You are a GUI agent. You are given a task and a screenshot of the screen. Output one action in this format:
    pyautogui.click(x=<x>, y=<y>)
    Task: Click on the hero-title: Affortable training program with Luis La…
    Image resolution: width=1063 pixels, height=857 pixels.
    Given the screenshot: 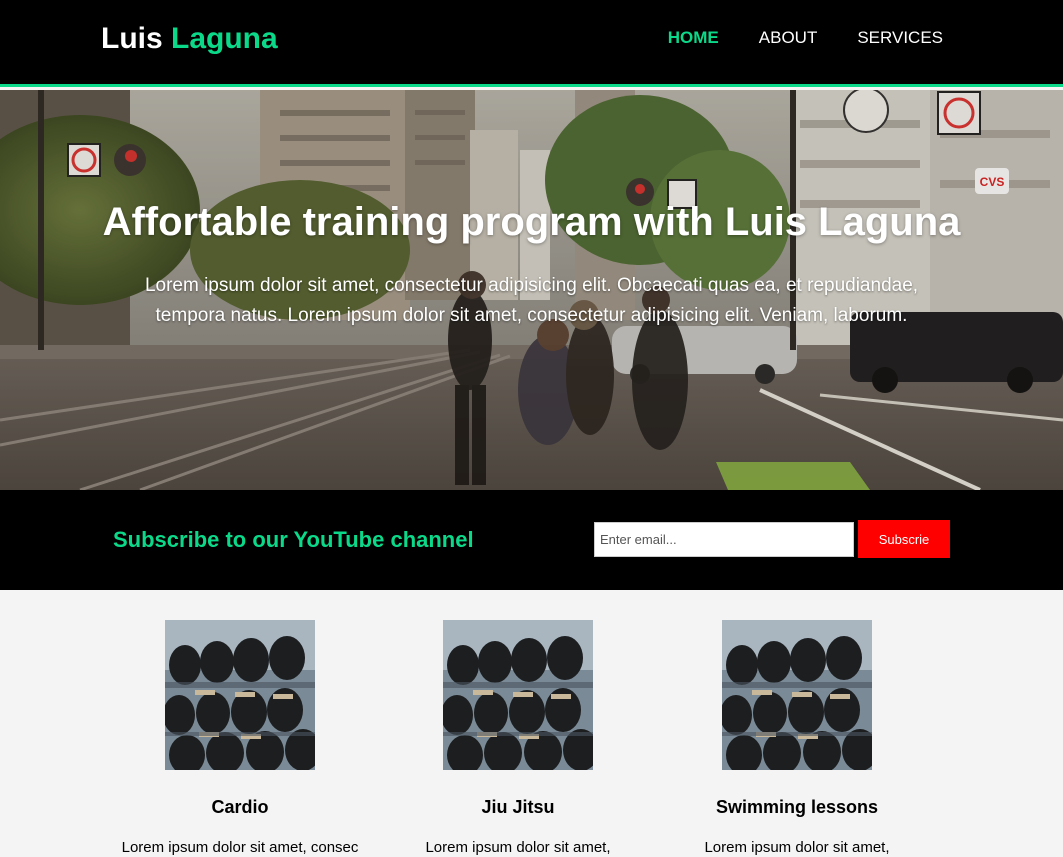 What is the action you would take?
    pyautogui.click(x=531, y=222)
    